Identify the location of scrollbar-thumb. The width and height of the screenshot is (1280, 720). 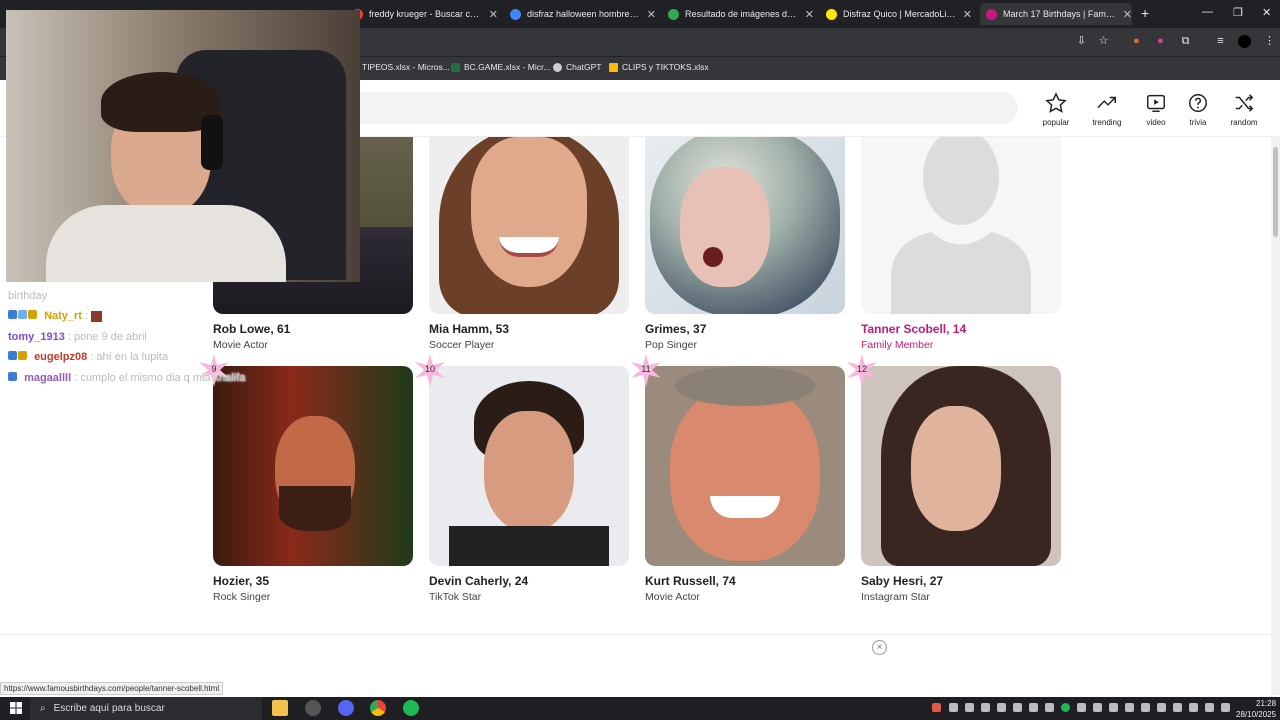
(1275, 192).